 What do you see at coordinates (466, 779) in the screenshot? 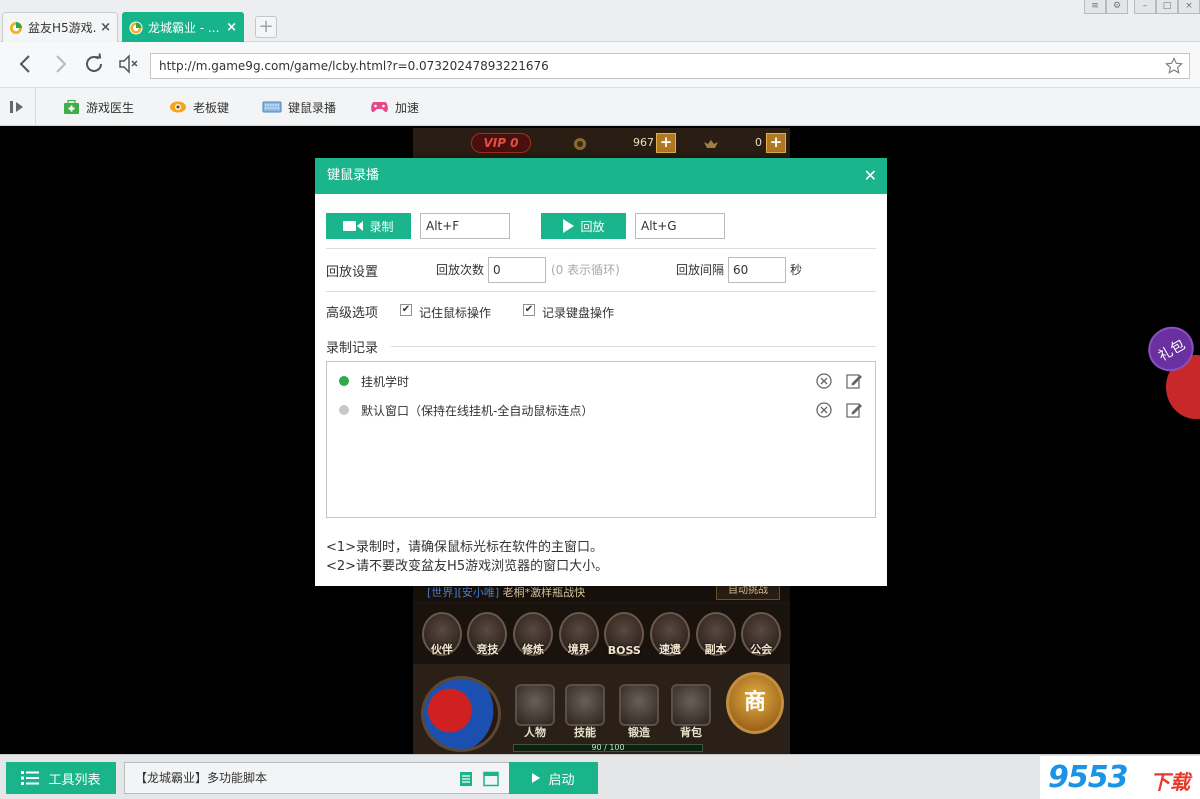
I see `document-icon` at bounding box center [466, 779].